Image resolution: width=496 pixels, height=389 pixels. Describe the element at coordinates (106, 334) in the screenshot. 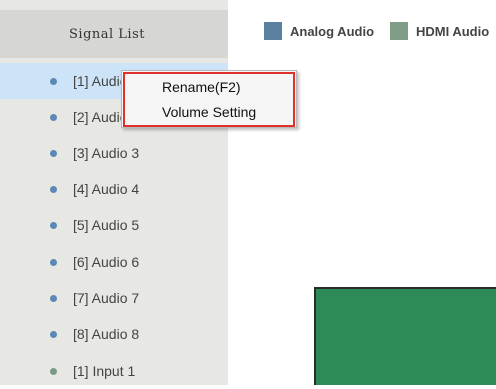

I see `signal-item-label: [8] Audio 8` at that location.